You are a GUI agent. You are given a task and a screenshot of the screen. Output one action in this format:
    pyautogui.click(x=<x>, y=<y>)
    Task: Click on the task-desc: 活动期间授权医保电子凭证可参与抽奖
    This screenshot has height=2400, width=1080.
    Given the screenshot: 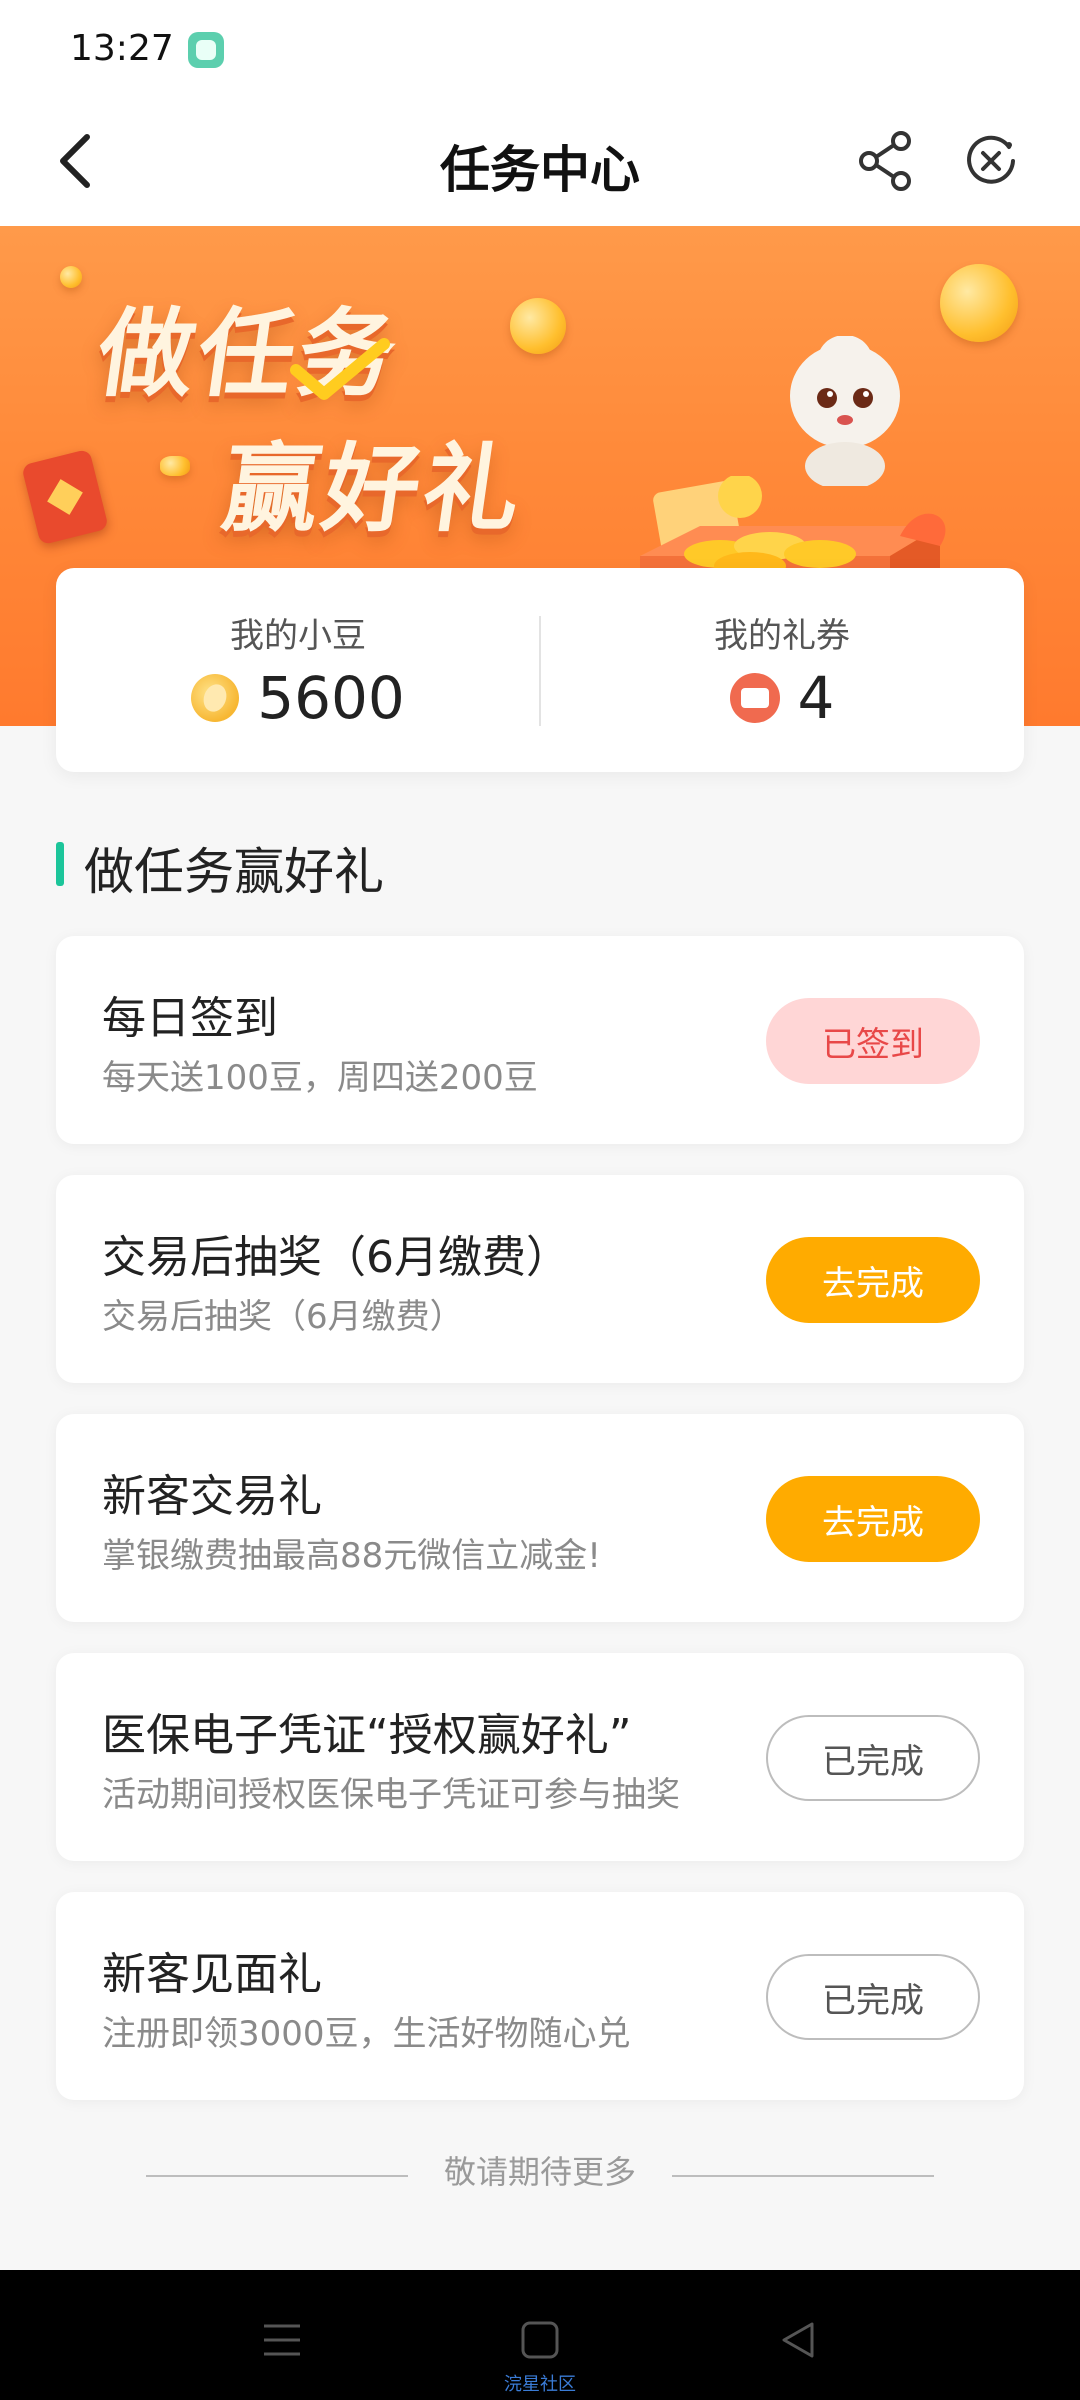 What is the action you would take?
    pyautogui.click(x=391, y=1795)
    